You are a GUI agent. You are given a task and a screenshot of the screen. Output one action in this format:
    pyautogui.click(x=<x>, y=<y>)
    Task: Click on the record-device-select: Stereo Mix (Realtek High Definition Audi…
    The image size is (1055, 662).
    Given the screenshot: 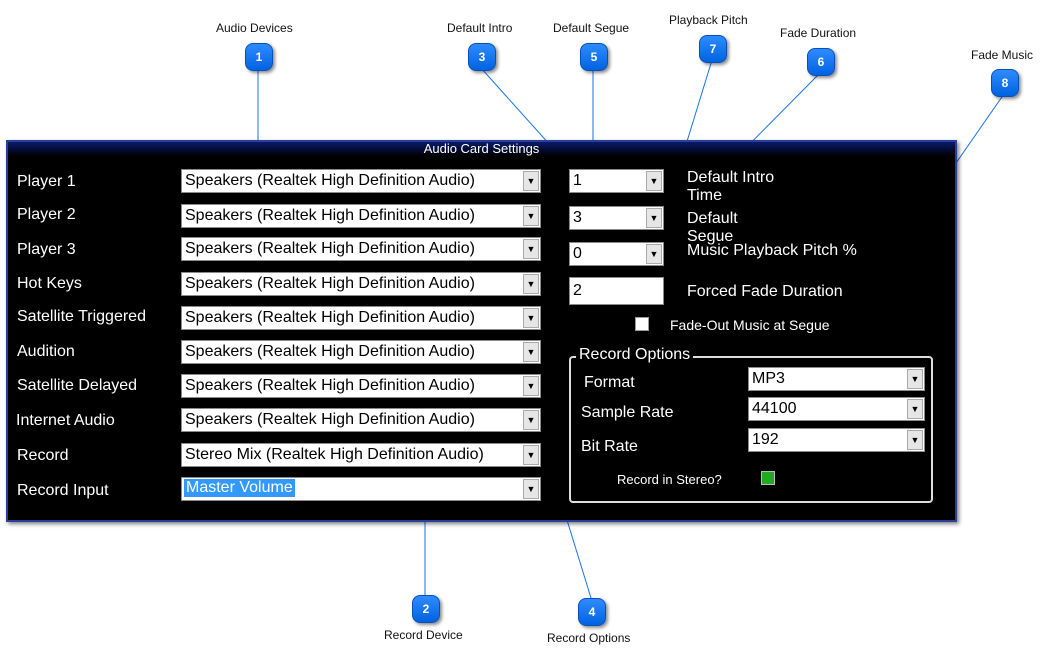 What is the action you would take?
    pyautogui.click(x=361, y=455)
    